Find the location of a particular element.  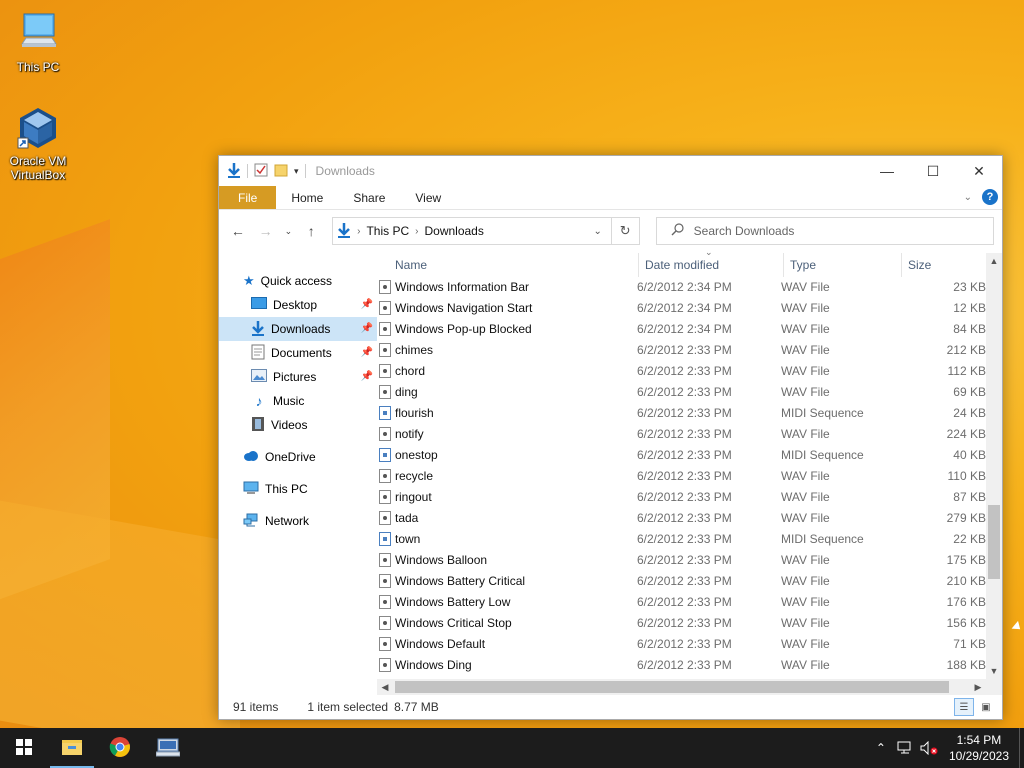

up-arrow-icon: ↑ is located at coordinates (311, 231).